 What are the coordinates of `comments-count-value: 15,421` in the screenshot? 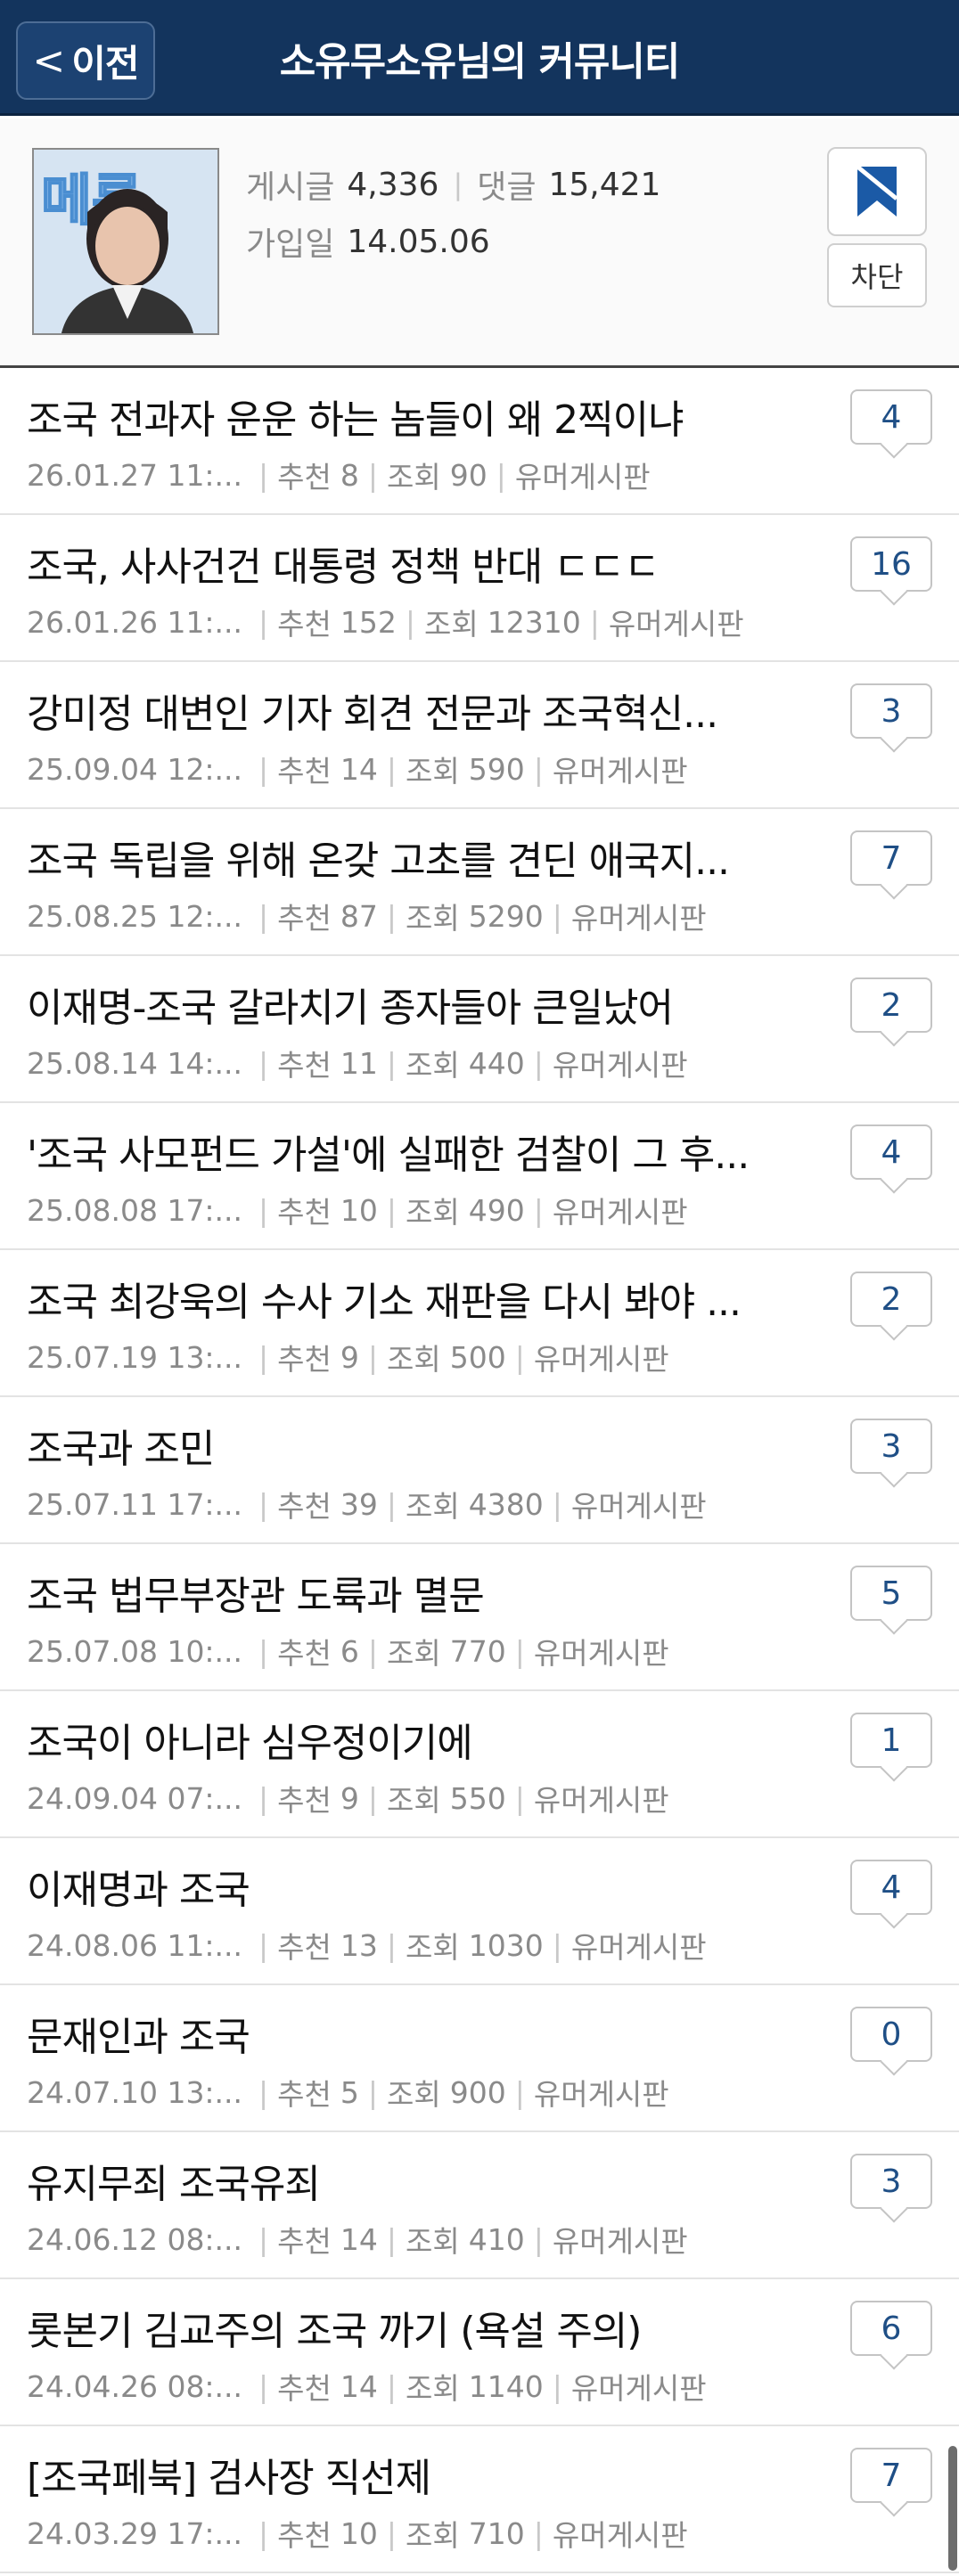 It's located at (604, 184).